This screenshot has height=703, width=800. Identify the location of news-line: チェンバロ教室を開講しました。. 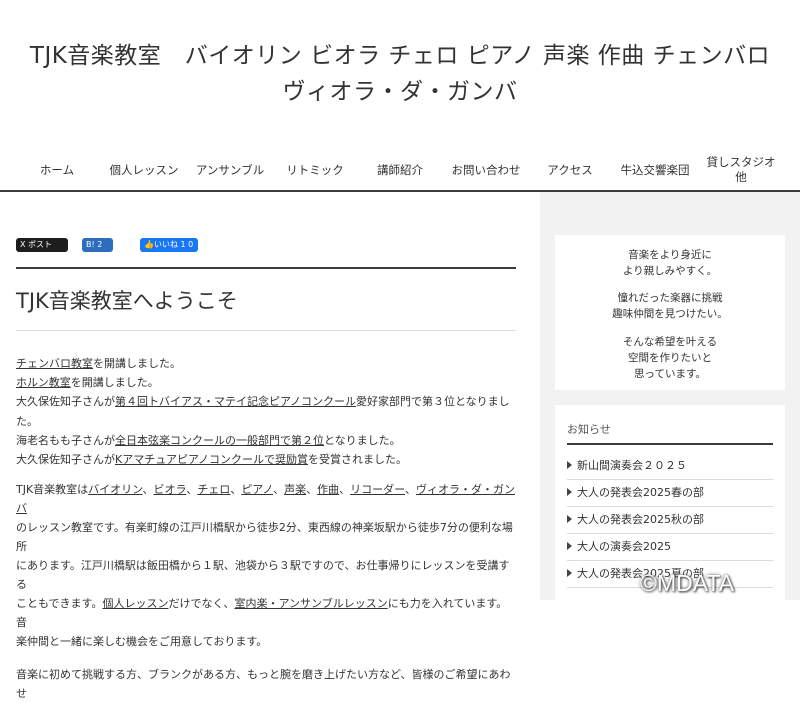
(98, 363).